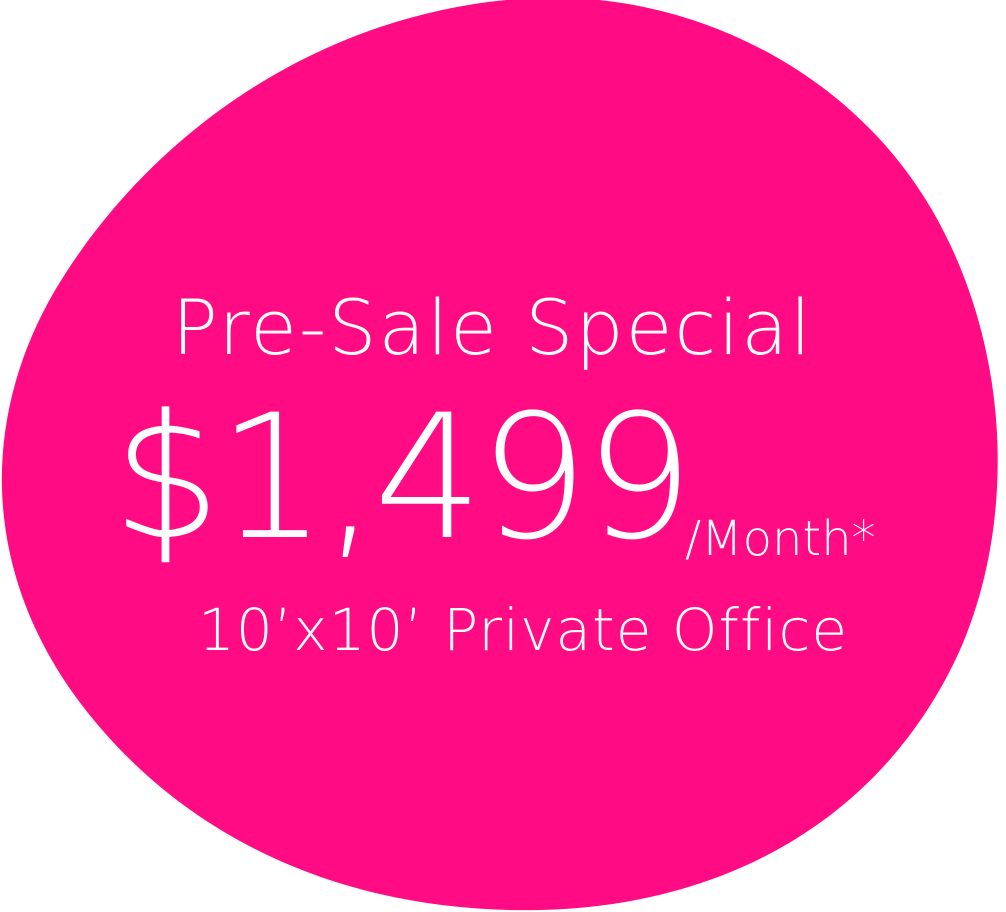 Image resolution: width=1006 pixels, height=912 pixels. I want to click on office-size-text: 10’x10’ Private Office, so click(523, 630).